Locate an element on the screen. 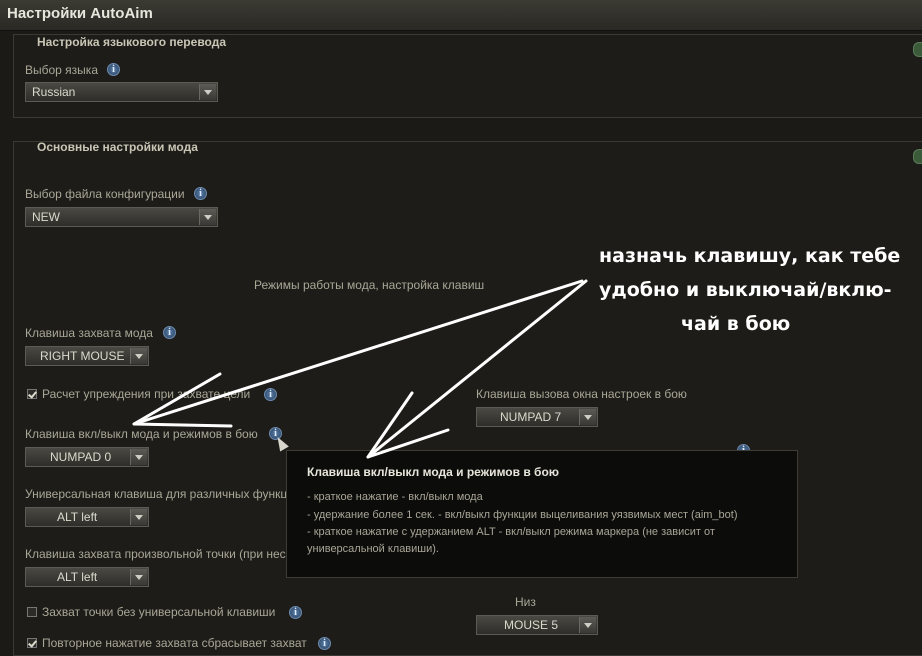 Image resolution: width=922 pixels, height=656 pixels. arrow-to-toggle-key is located at coordinates (358, 352).